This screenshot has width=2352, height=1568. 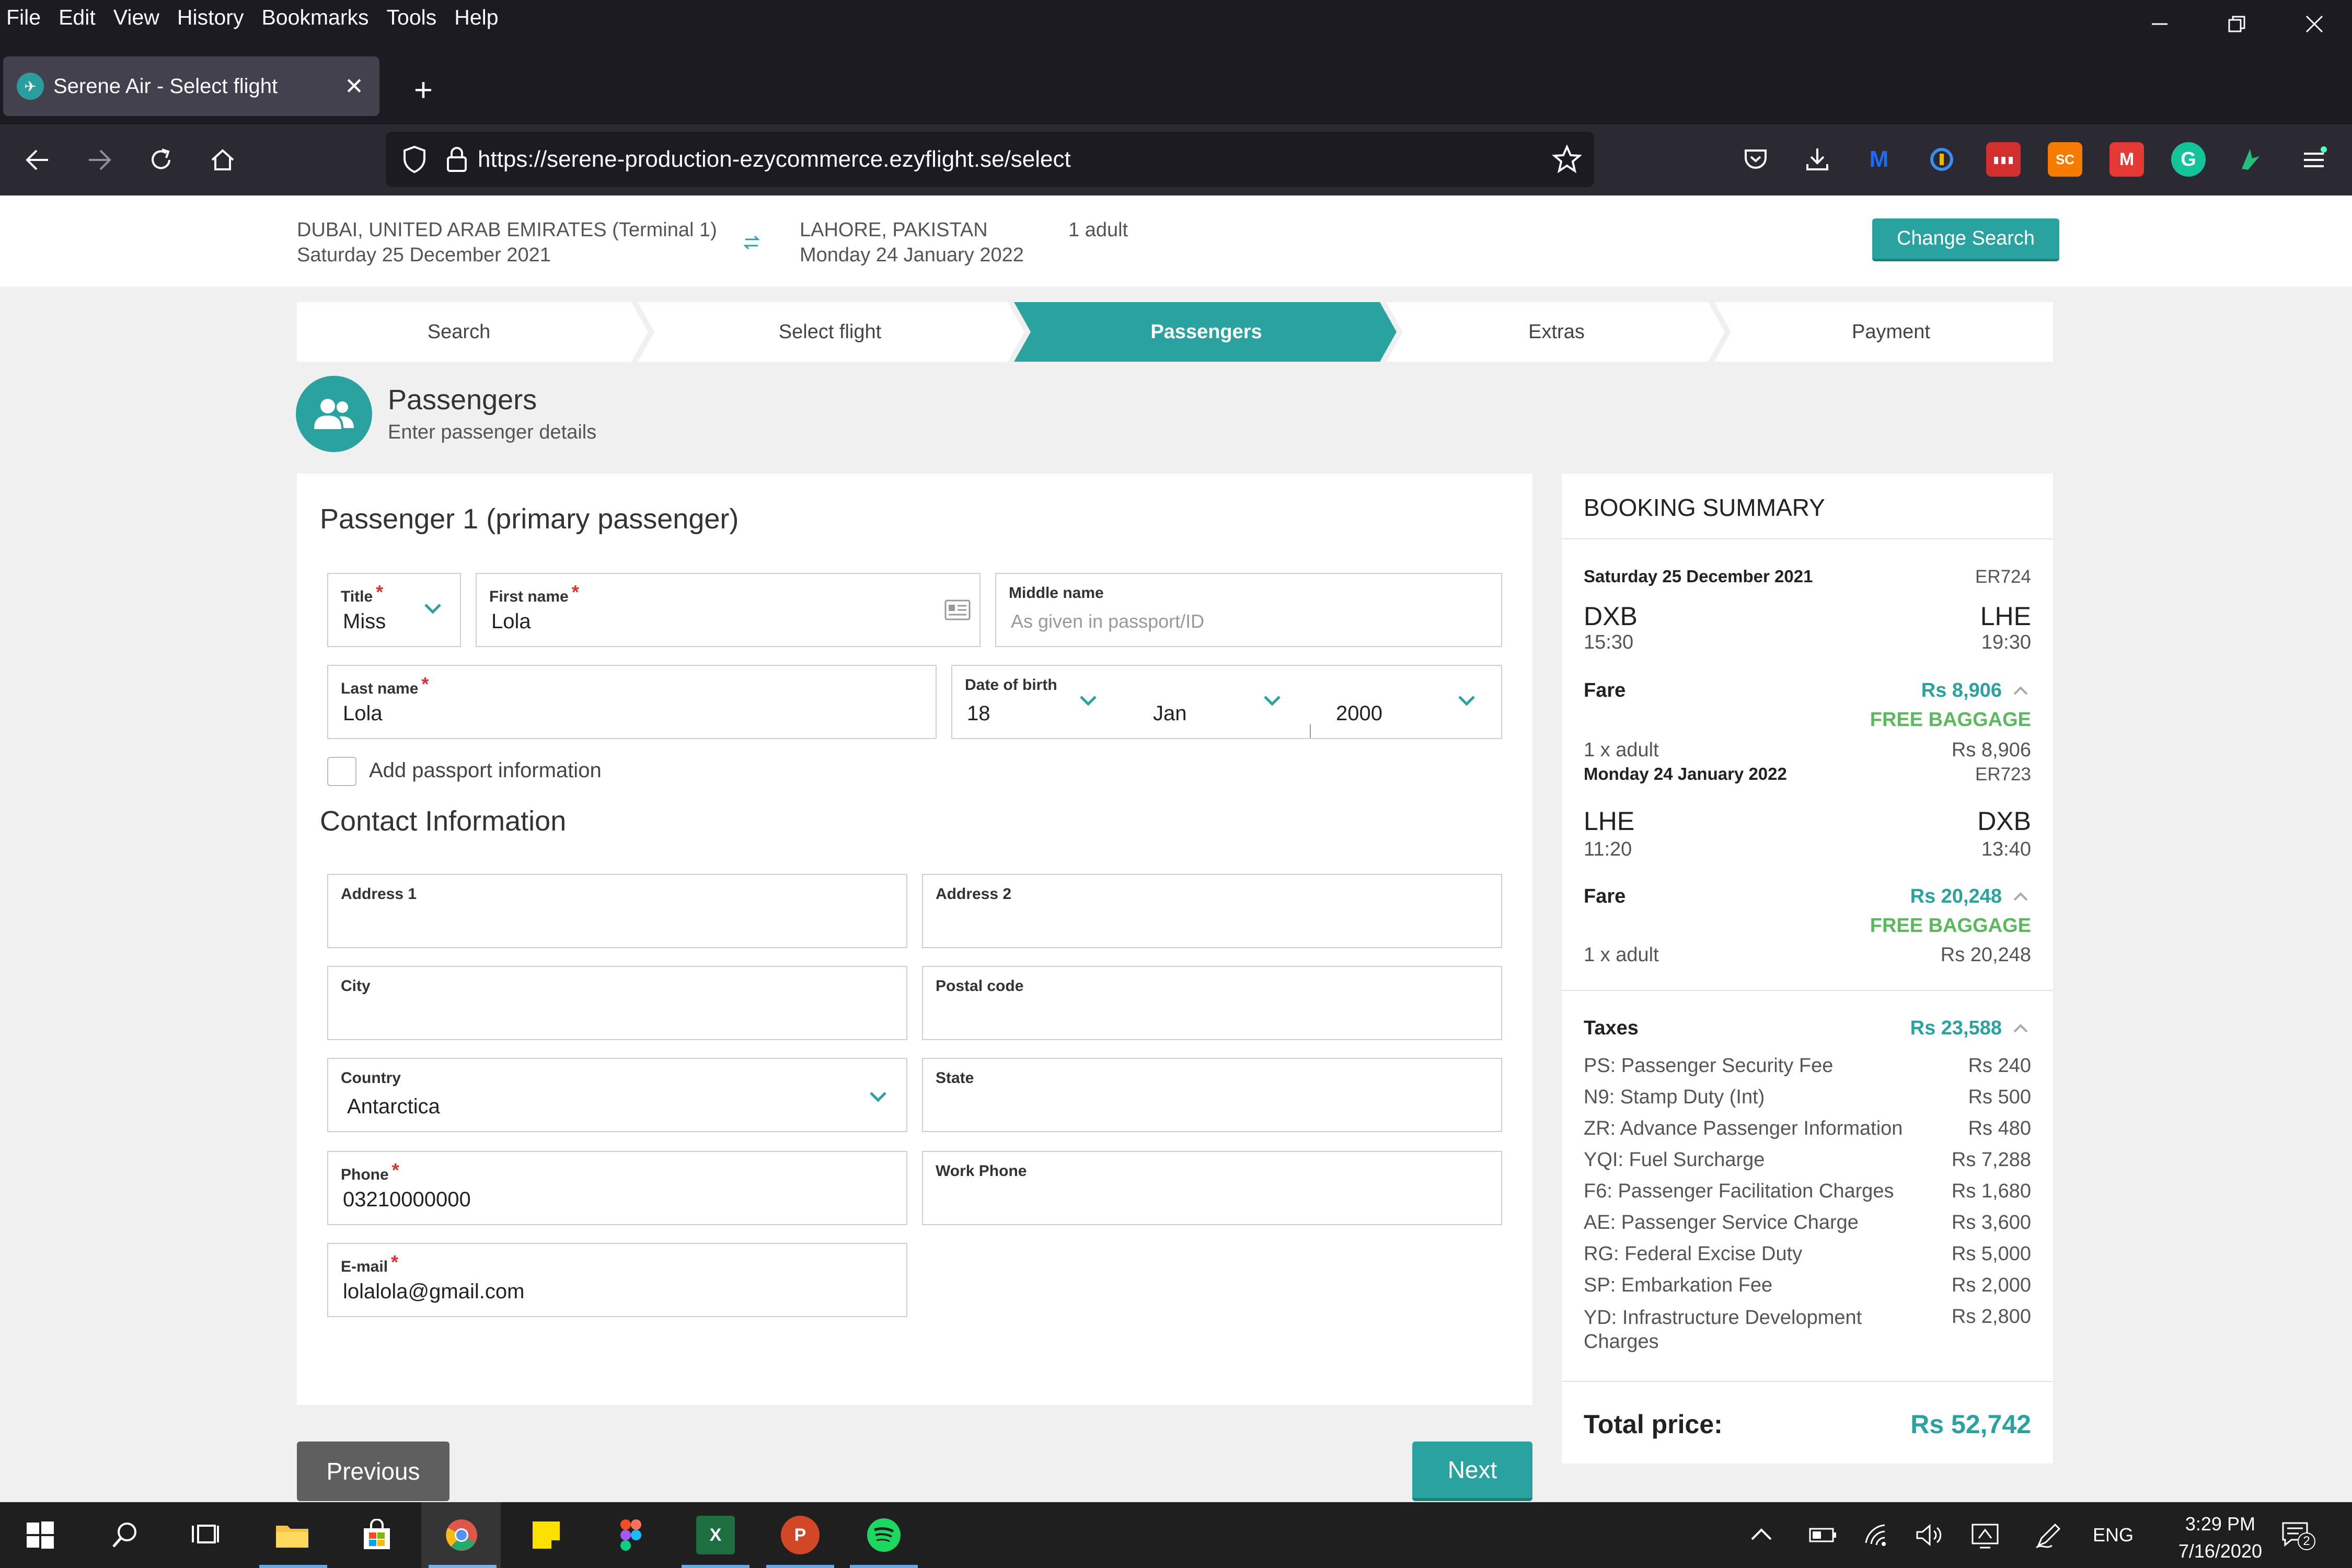 I want to click on figma-icon, so click(x=631, y=1535).